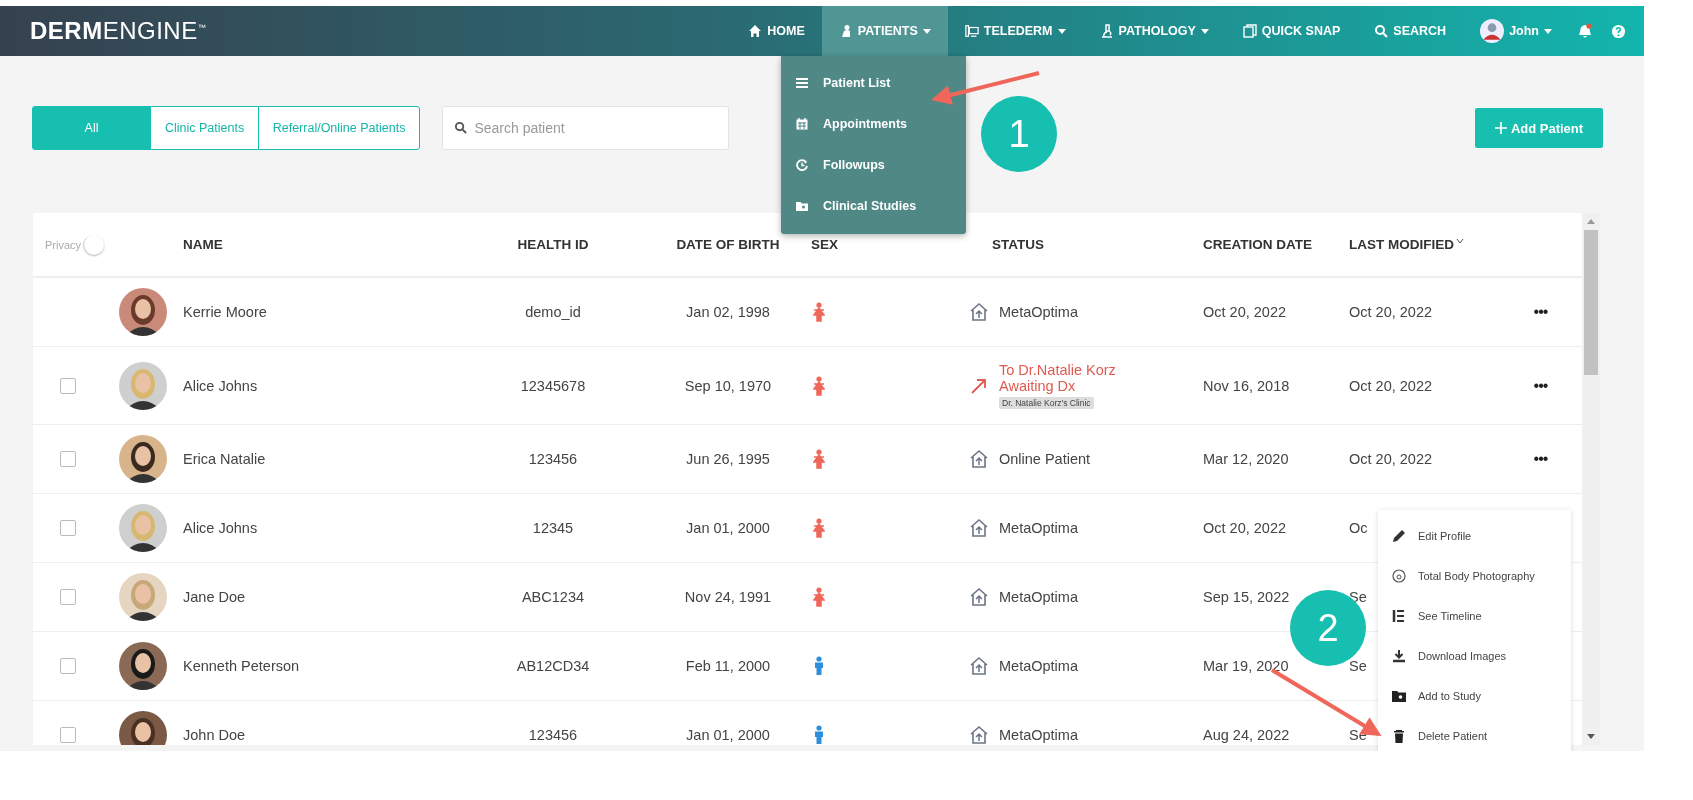 The width and height of the screenshot is (1693, 800). I want to click on date-of-birth: Jan 02, 1998, so click(728, 312).